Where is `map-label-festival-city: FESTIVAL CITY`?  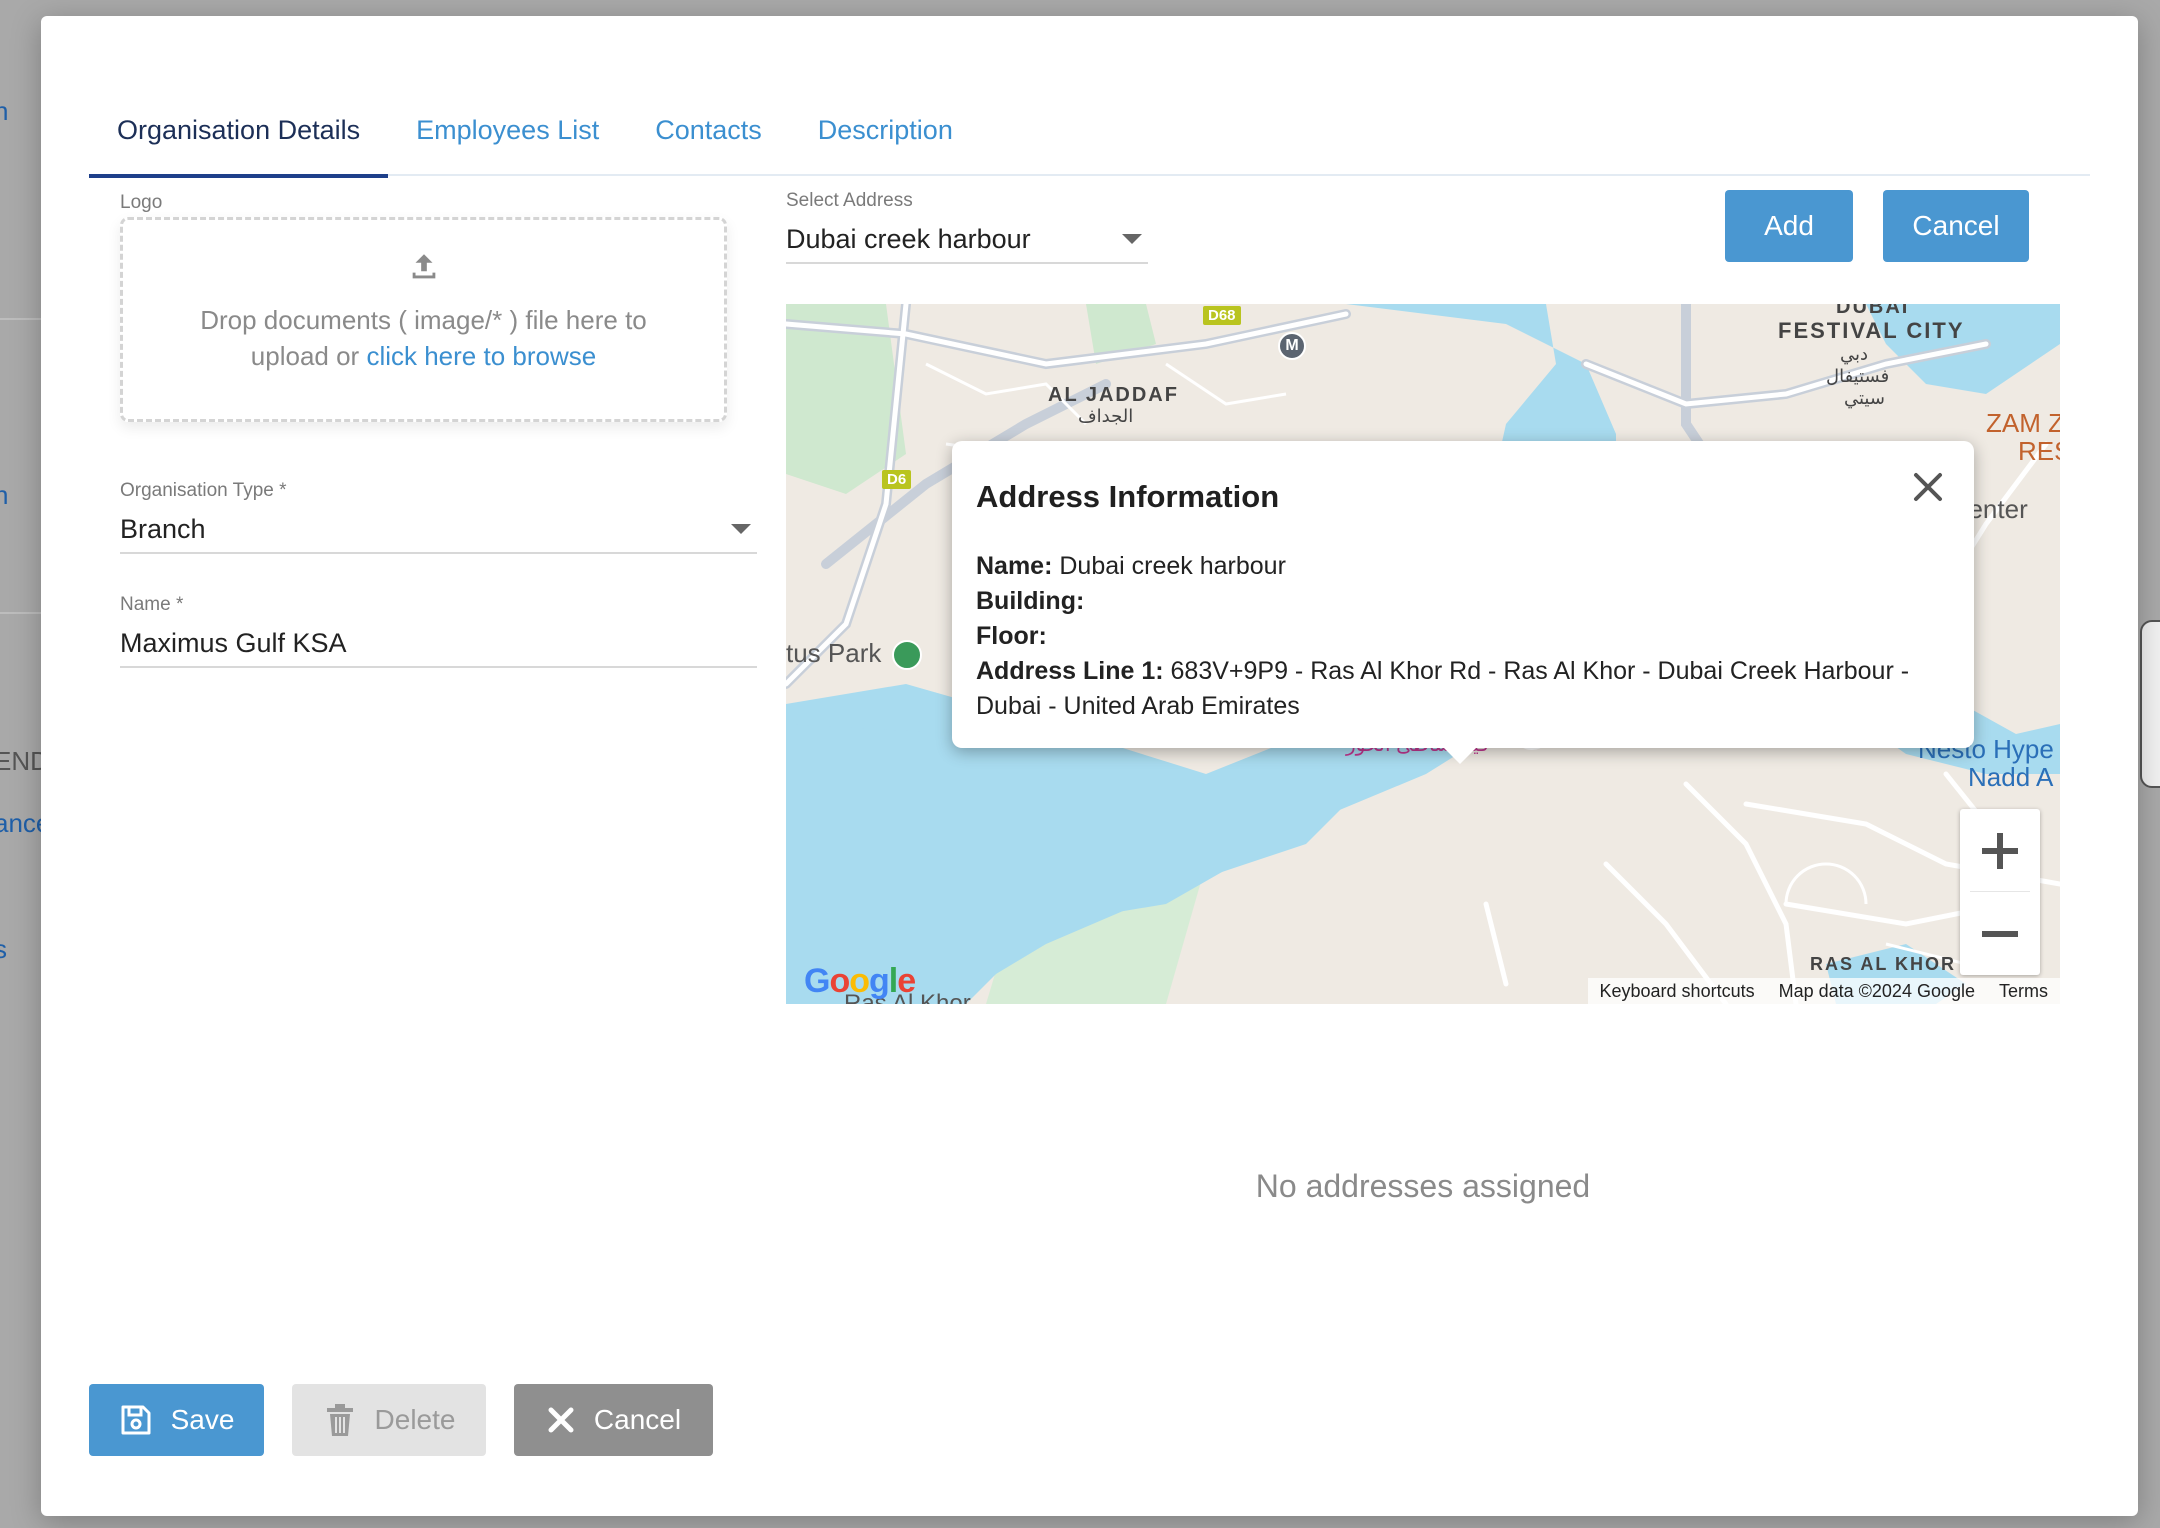 map-label-festival-city: FESTIVAL CITY is located at coordinates (1871, 330).